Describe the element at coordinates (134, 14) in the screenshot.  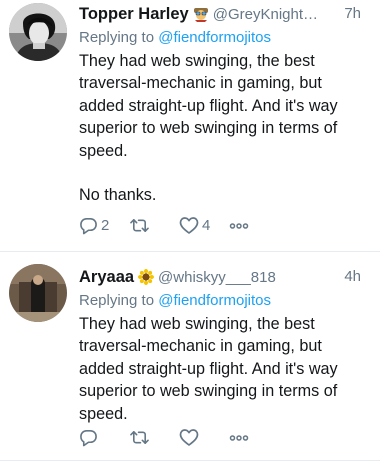
I see `display-name: Topper Harley` at that location.